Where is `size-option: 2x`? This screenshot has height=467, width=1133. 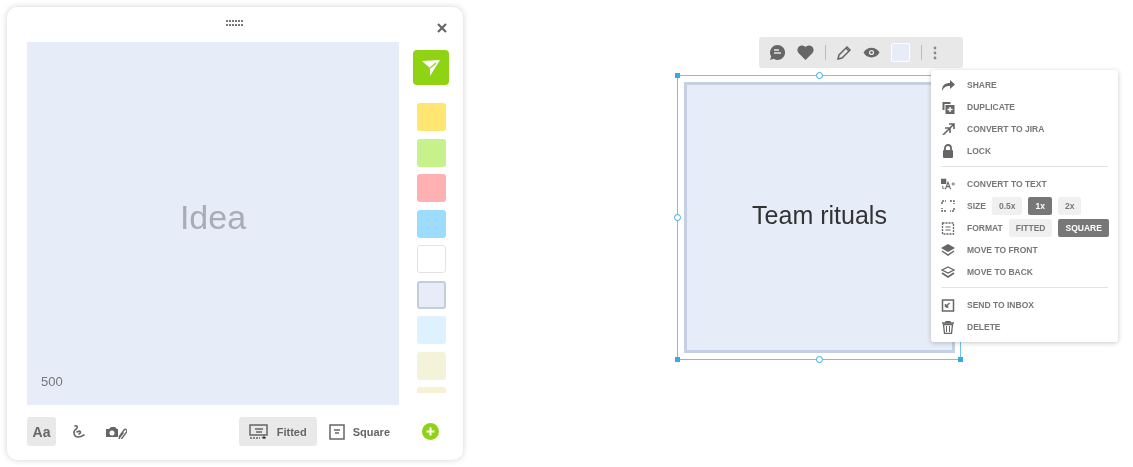 size-option: 2x is located at coordinates (1069, 206).